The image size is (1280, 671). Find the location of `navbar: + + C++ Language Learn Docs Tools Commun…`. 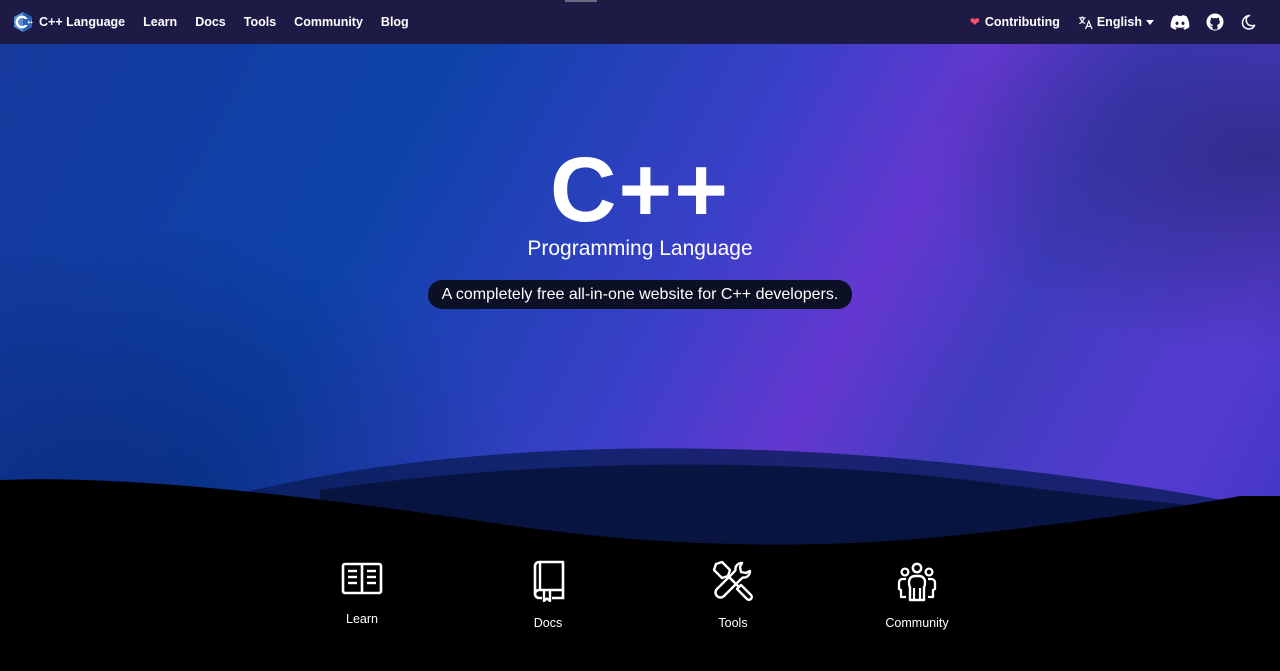

navbar: + + C++ Language Learn Docs Tools Commun… is located at coordinates (640, 22).